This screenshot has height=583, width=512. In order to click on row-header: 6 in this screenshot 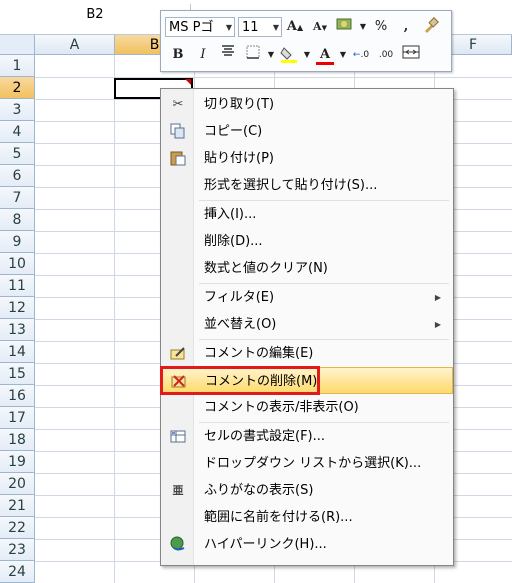, I will do `click(17, 176)`.